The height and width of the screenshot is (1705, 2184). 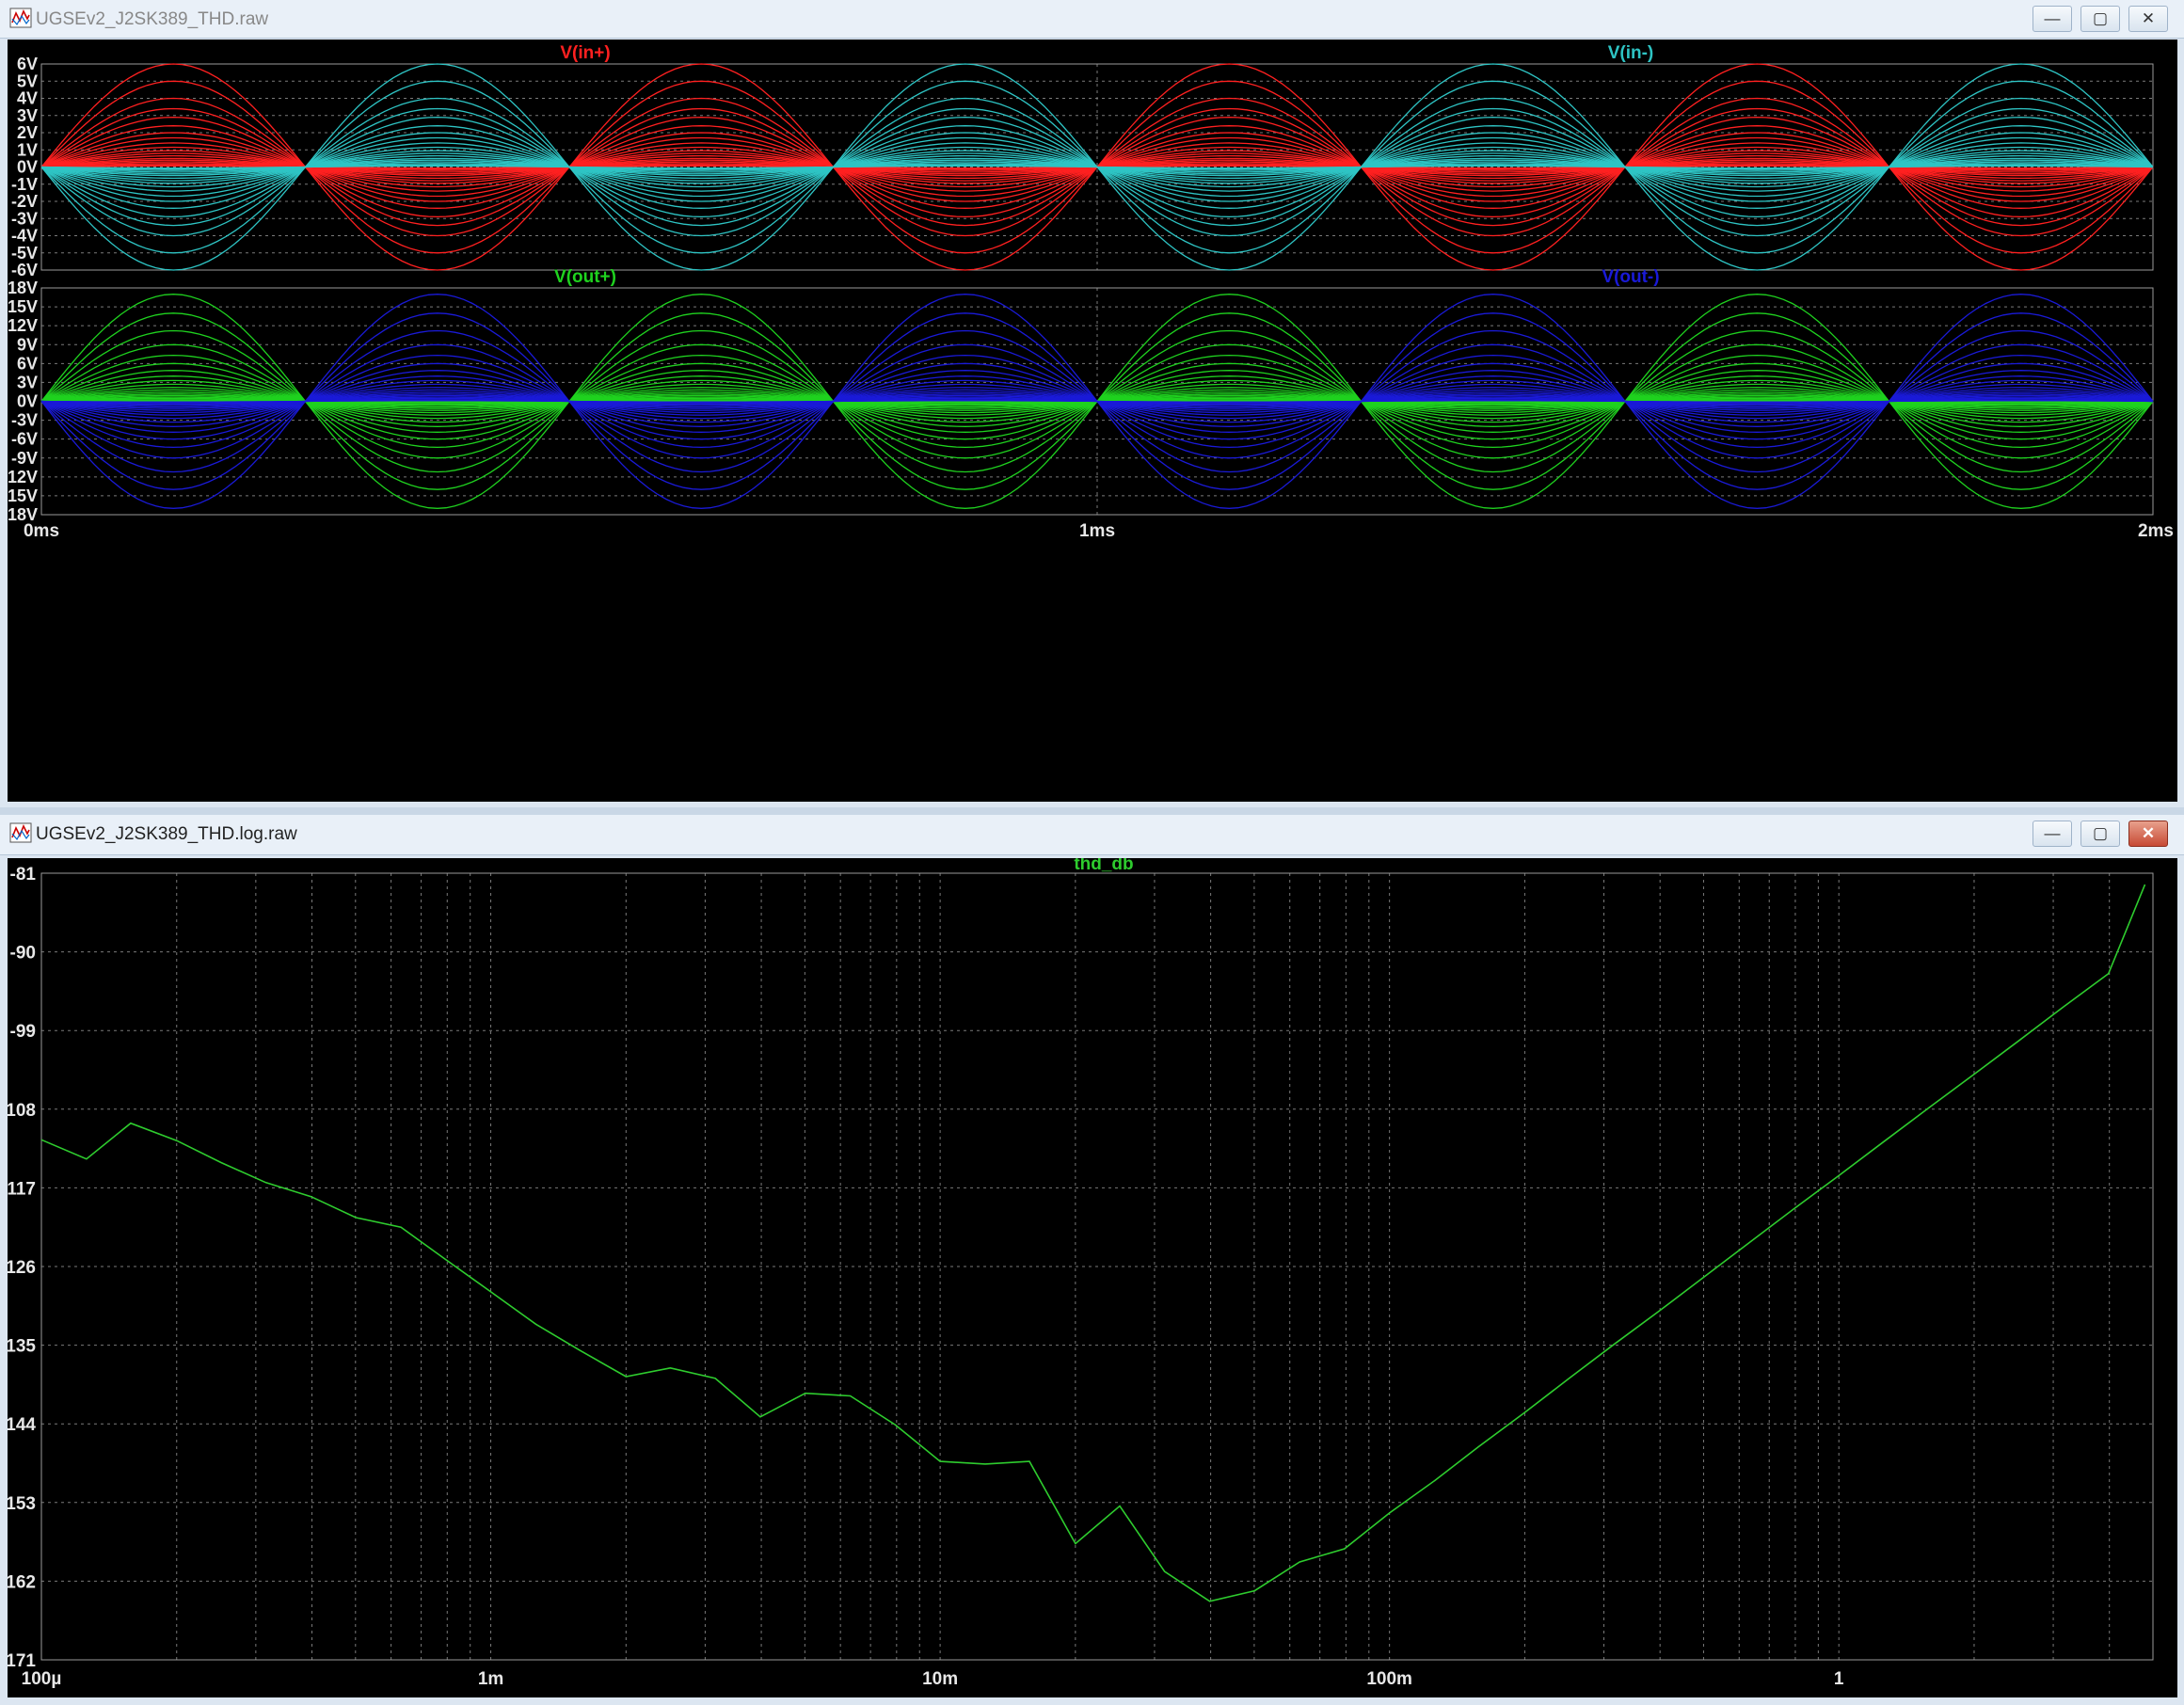 What do you see at coordinates (22, 1582) in the screenshot?
I see `y-tick-label: -162` at bounding box center [22, 1582].